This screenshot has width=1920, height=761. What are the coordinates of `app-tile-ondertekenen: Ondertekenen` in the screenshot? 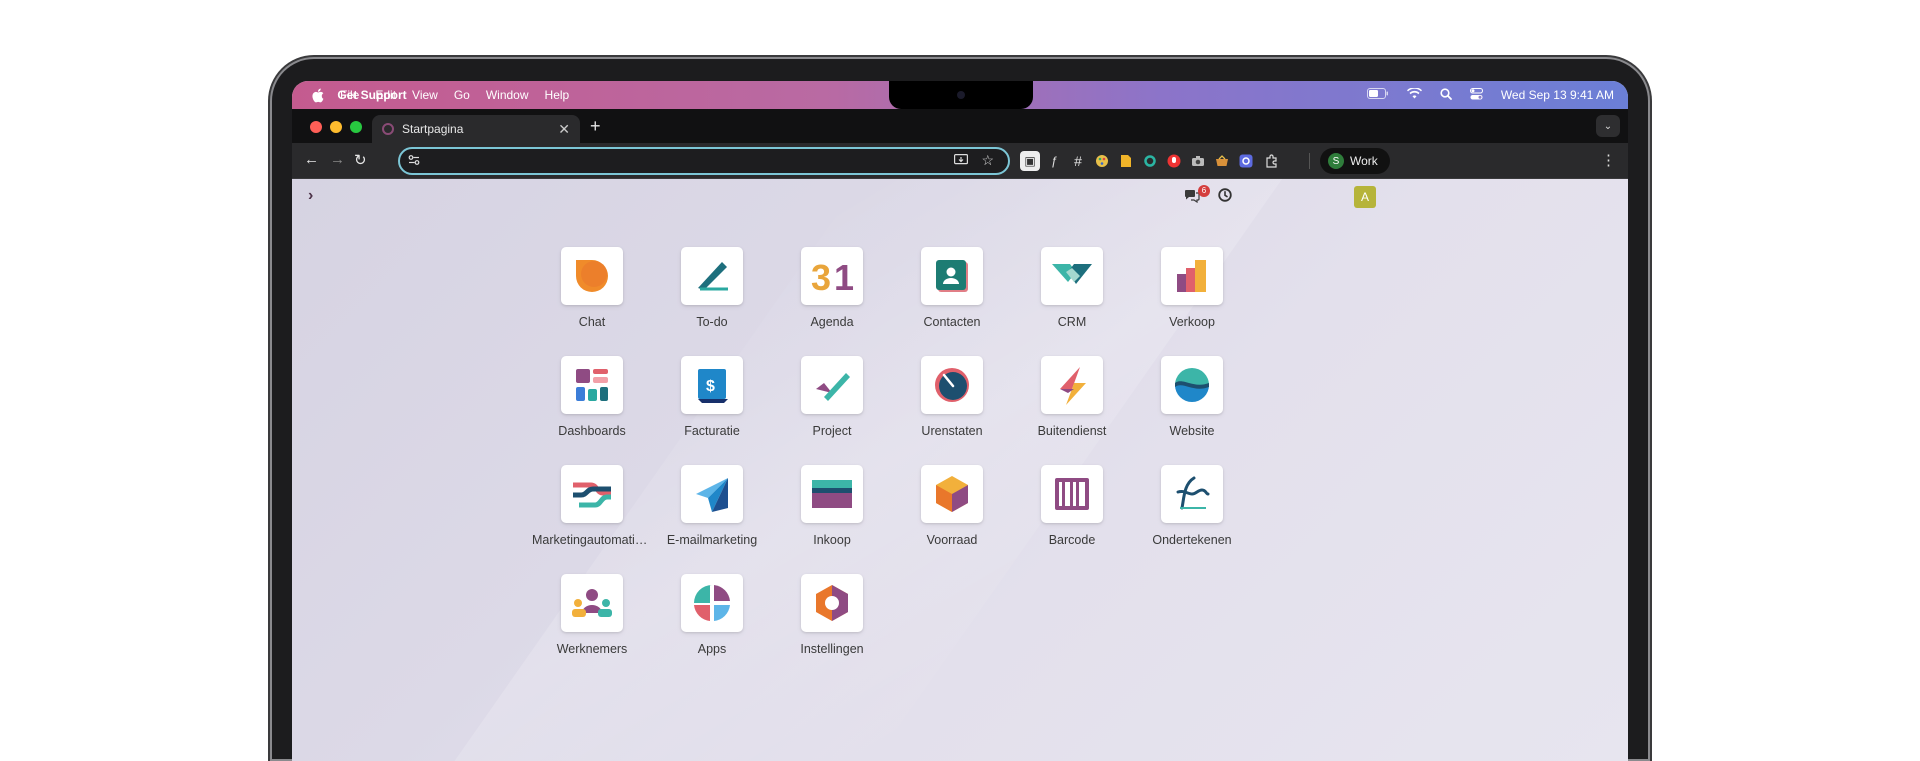 It's located at (1192, 506).